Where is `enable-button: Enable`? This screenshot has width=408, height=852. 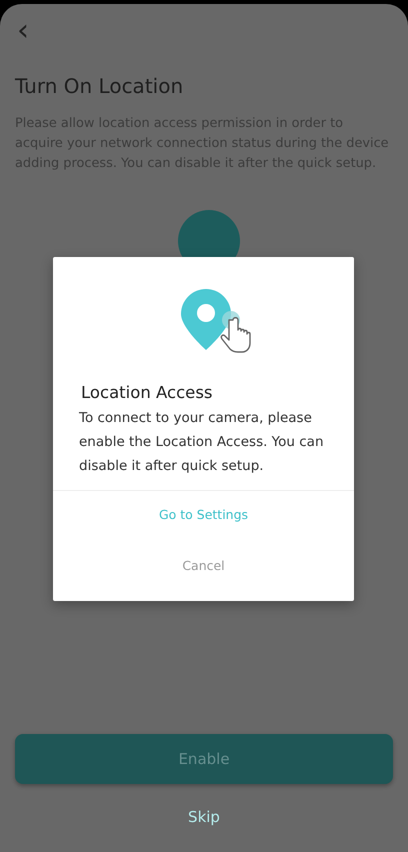
enable-button: Enable is located at coordinates (204, 759).